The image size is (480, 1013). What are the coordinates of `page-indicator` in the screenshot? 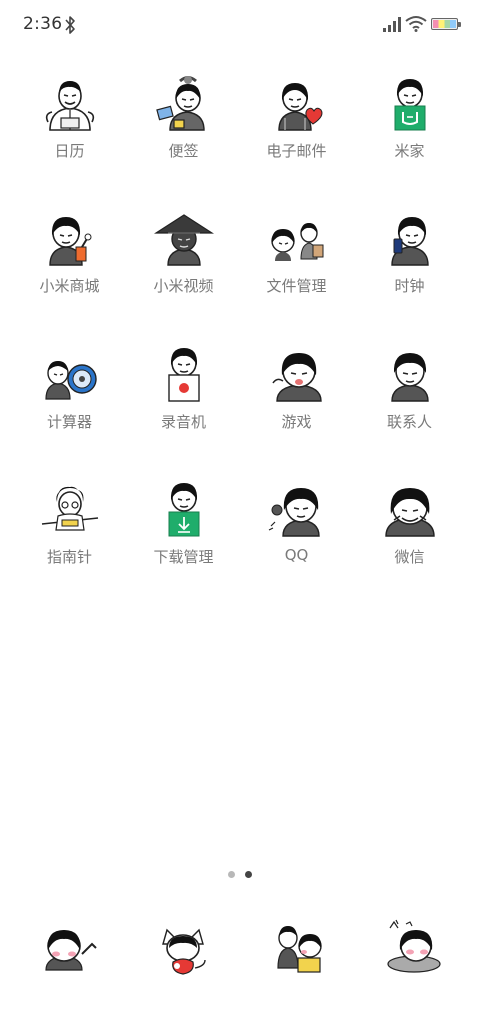 It's located at (240, 876).